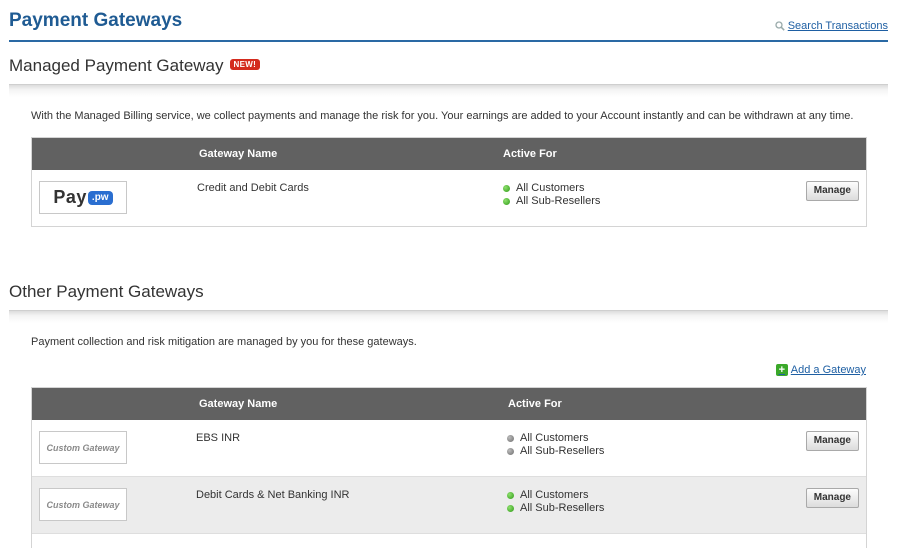  I want to click on add-gateway-label: Add a Gateway, so click(828, 370).